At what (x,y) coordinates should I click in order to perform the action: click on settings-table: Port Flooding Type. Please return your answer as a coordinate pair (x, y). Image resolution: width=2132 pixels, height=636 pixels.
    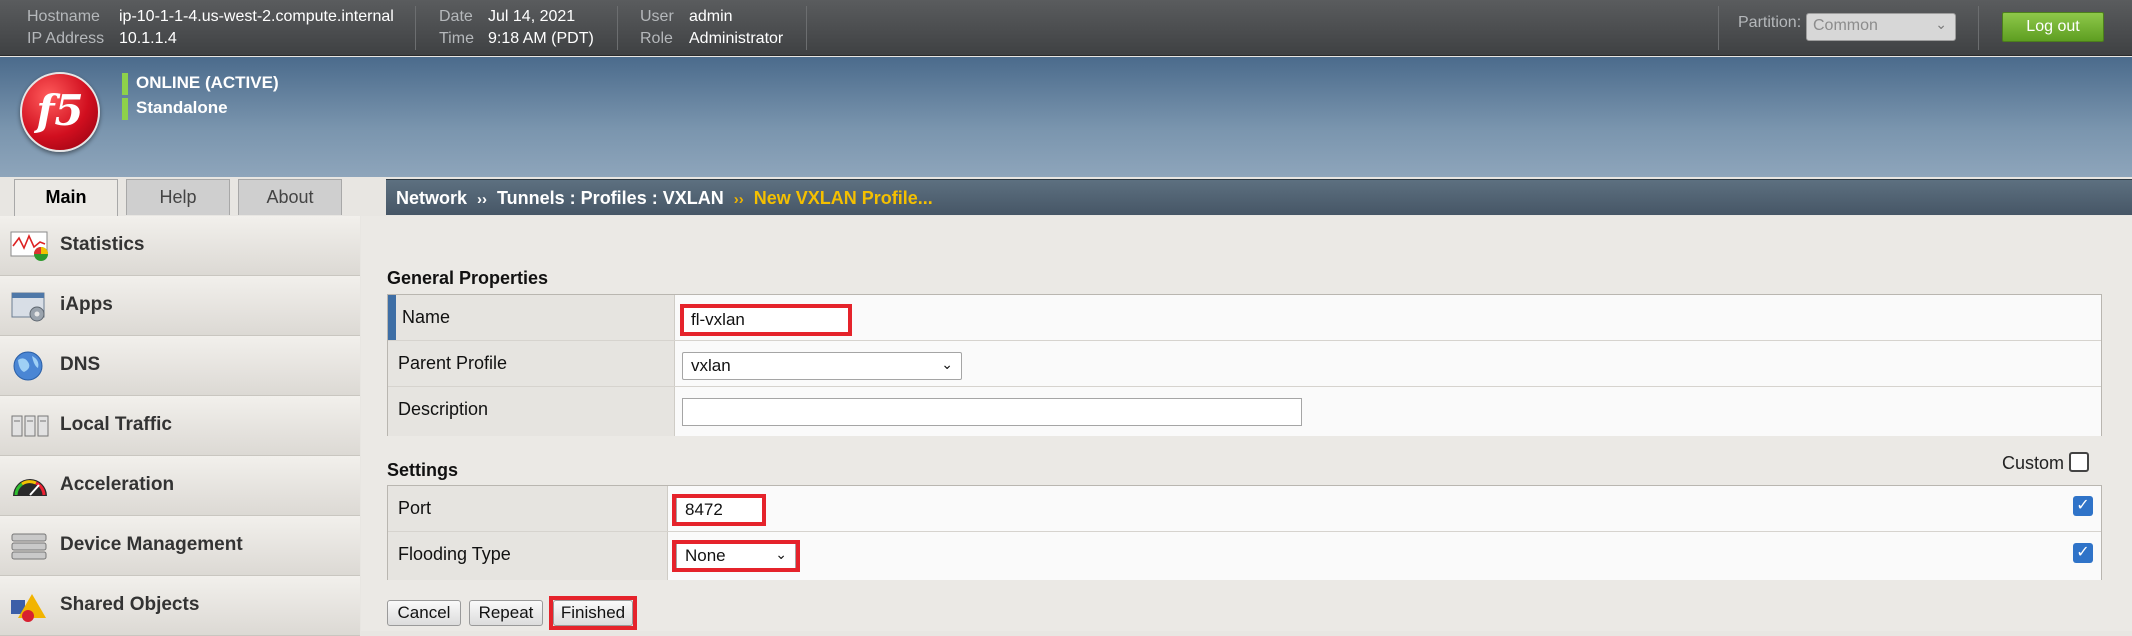
    Looking at the image, I should click on (1244, 532).